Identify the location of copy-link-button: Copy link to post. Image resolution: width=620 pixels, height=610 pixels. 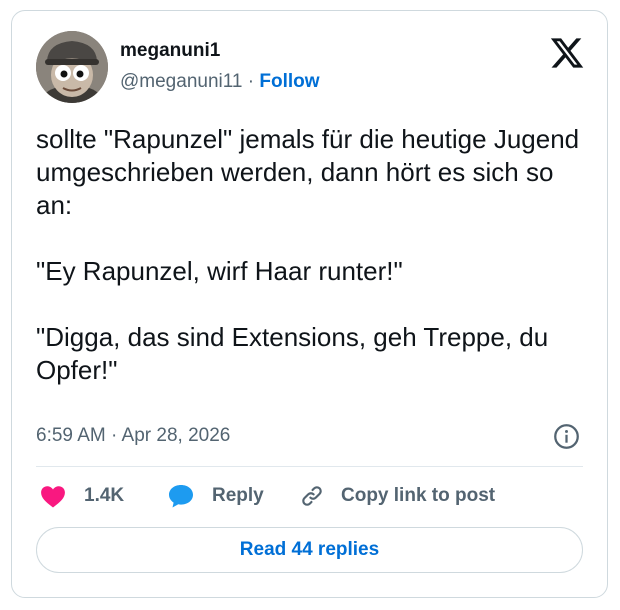
(397, 496).